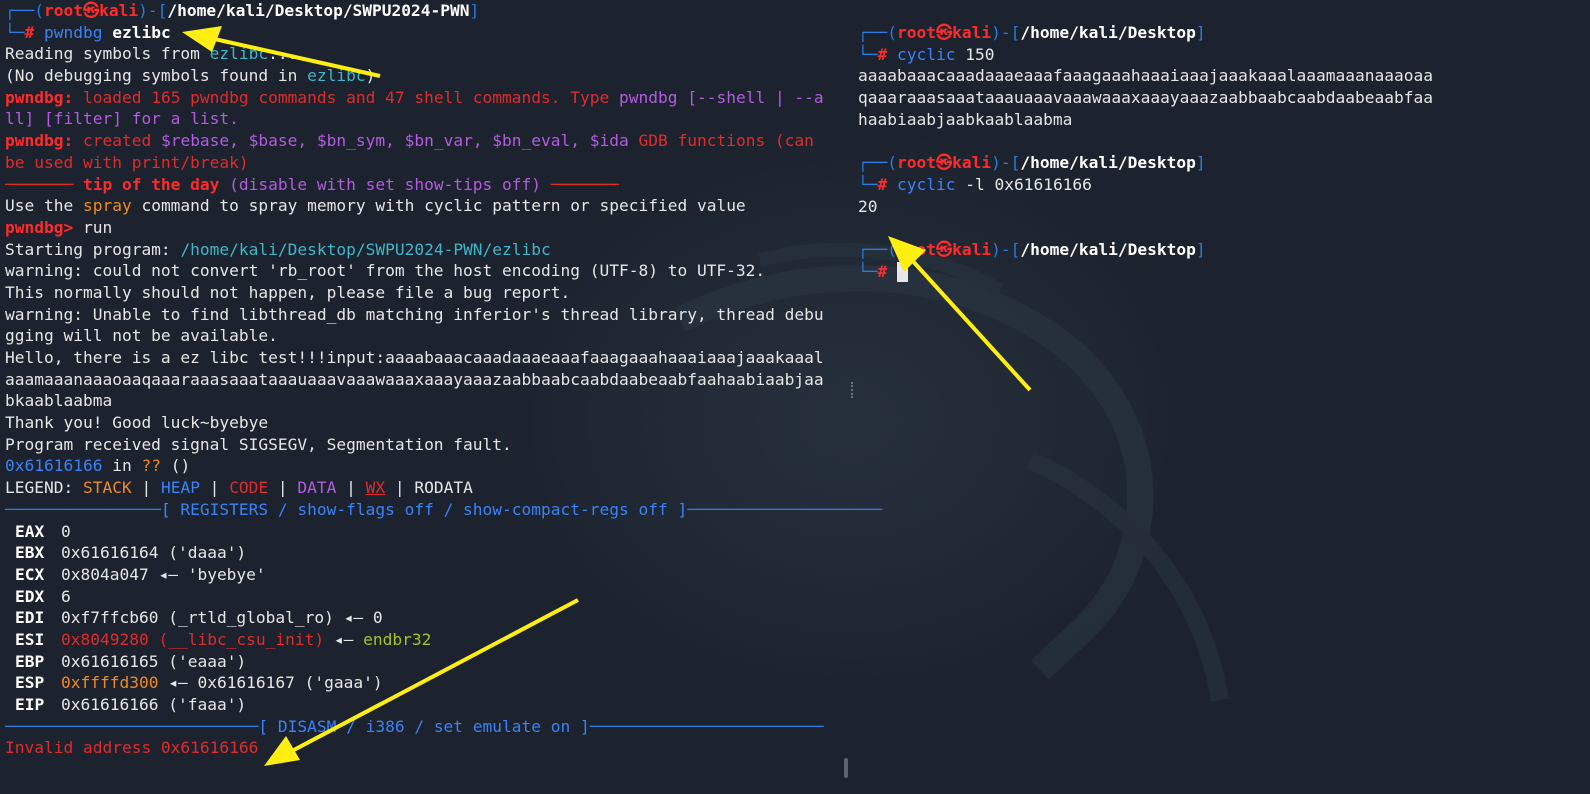 The image size is (1590, 794). I want to click on run-command-line: pwndbg> run, so click(59, 227).